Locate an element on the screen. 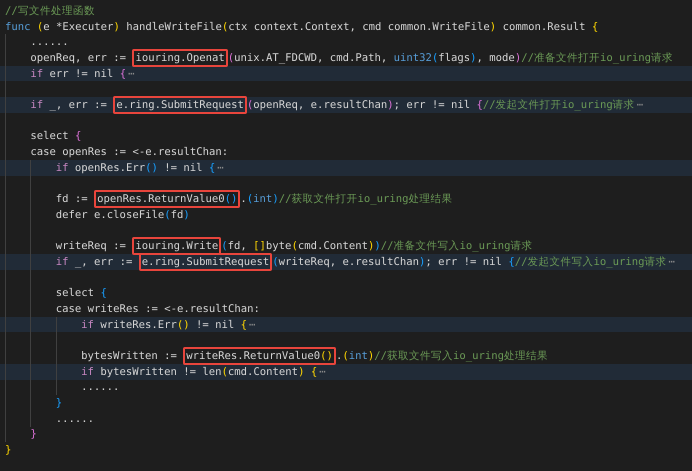 The width and height of the screenshot is (692, 471). code-comment: //发起文件打开io_uring请求 is located at coordinates (558, 105).